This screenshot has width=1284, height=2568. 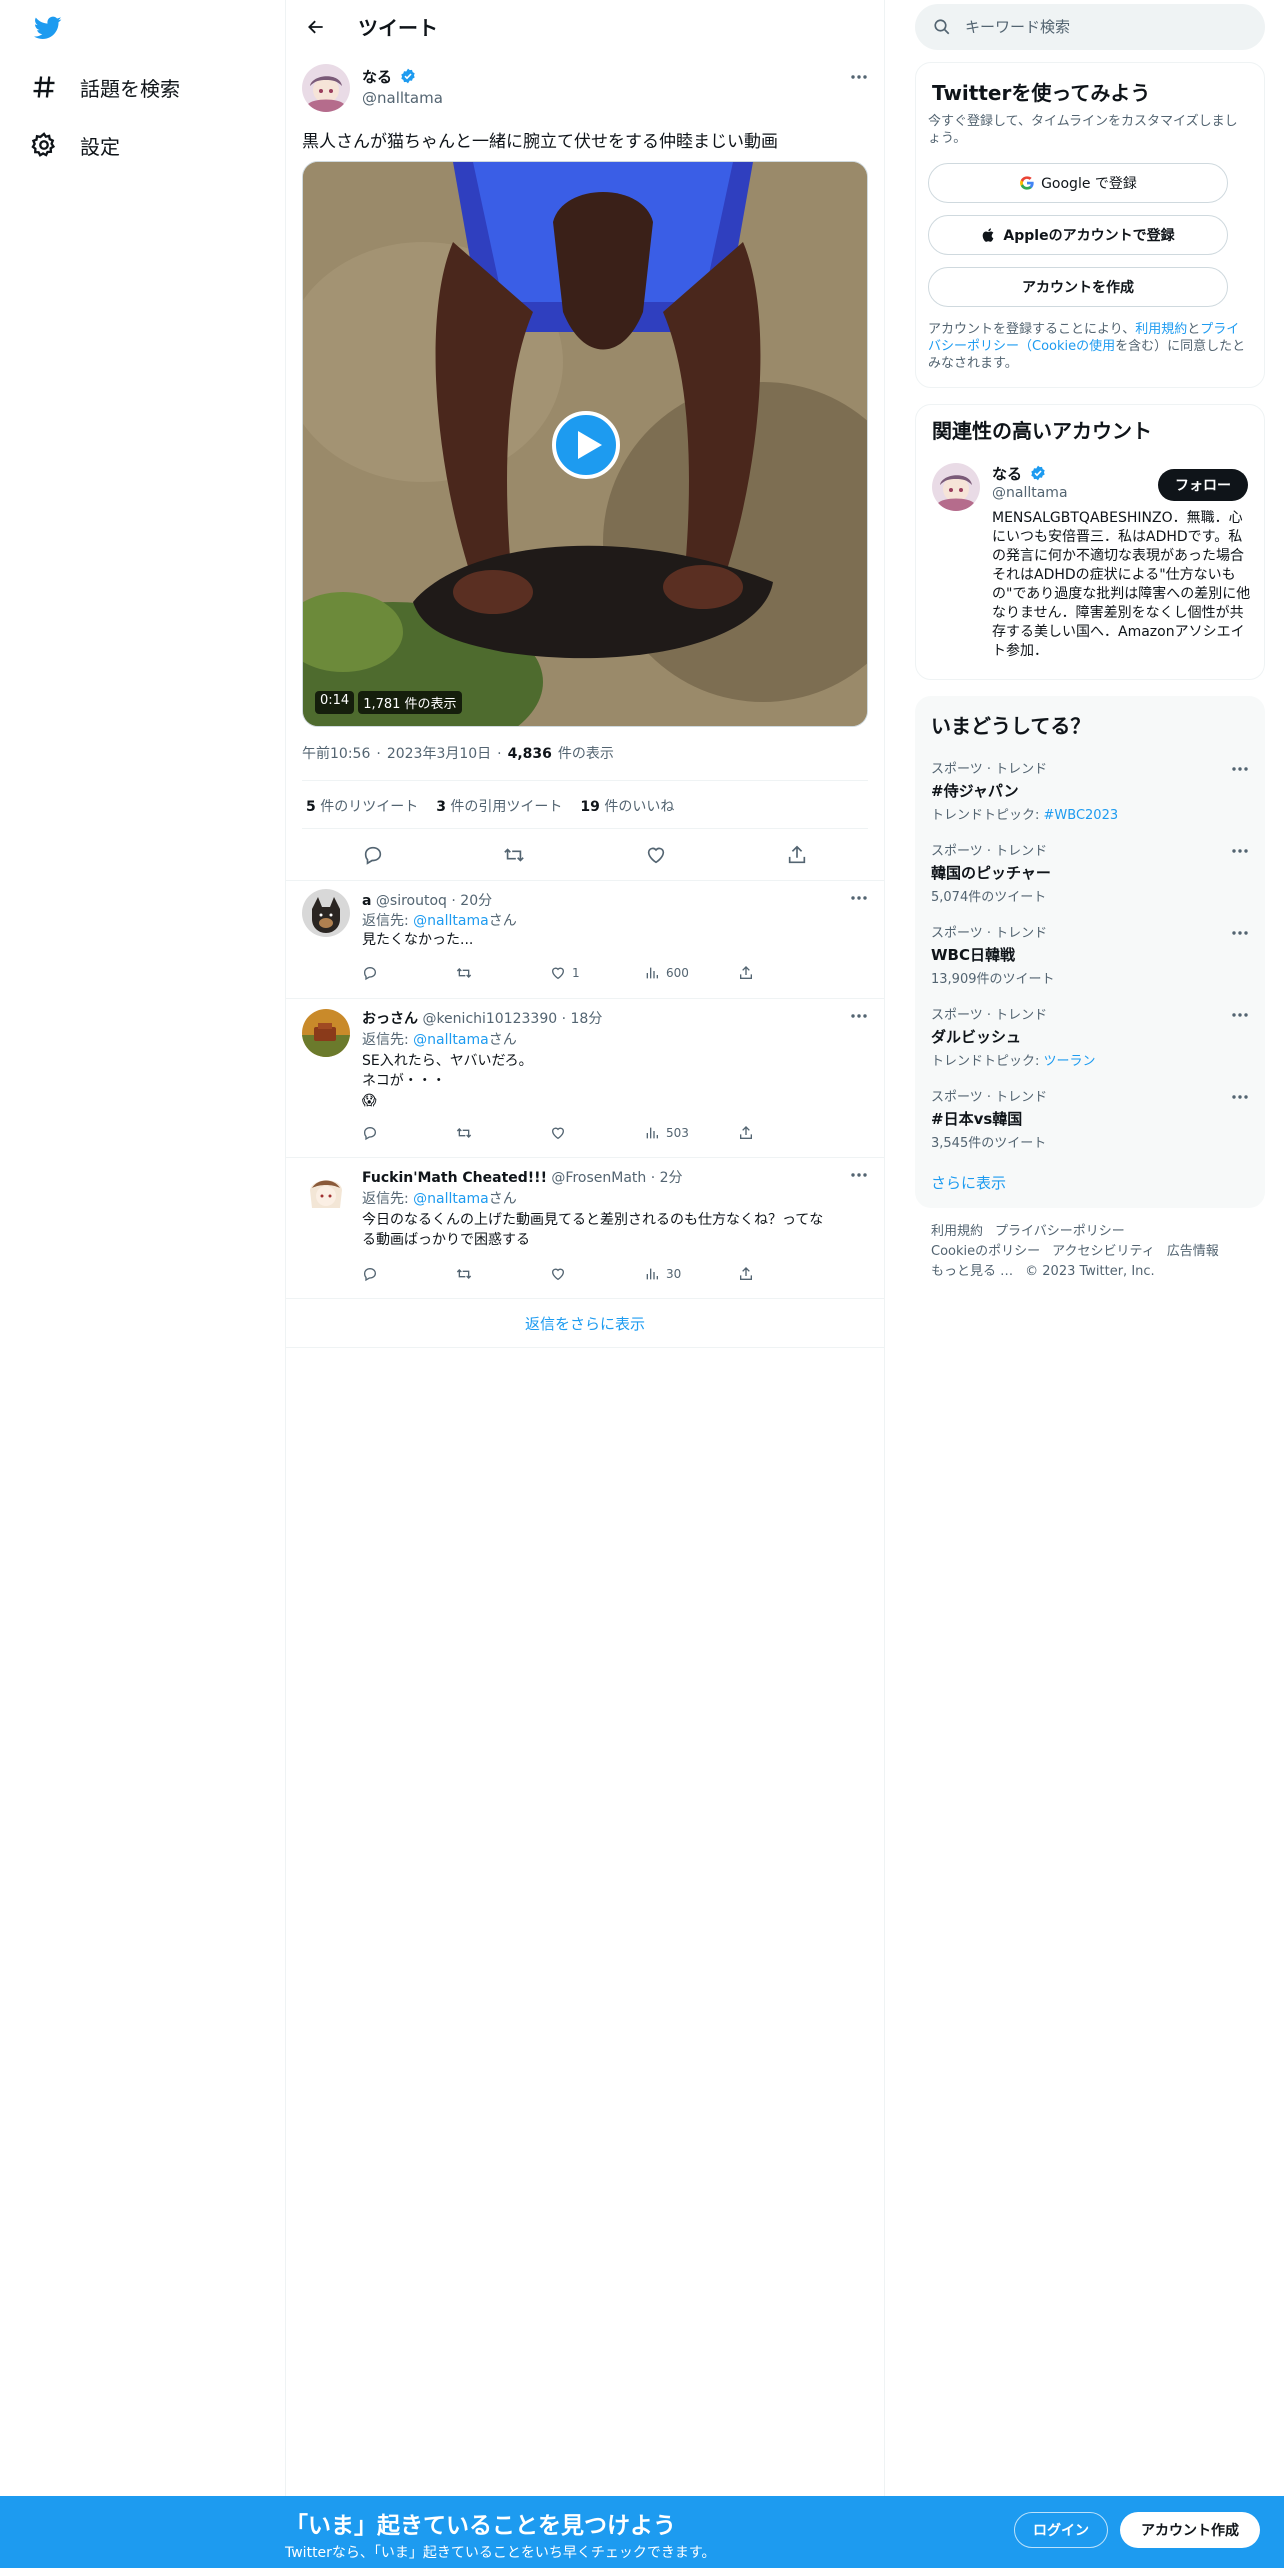 I want to click on nav-explore: 話題を検索, so click(x=105, y=87).